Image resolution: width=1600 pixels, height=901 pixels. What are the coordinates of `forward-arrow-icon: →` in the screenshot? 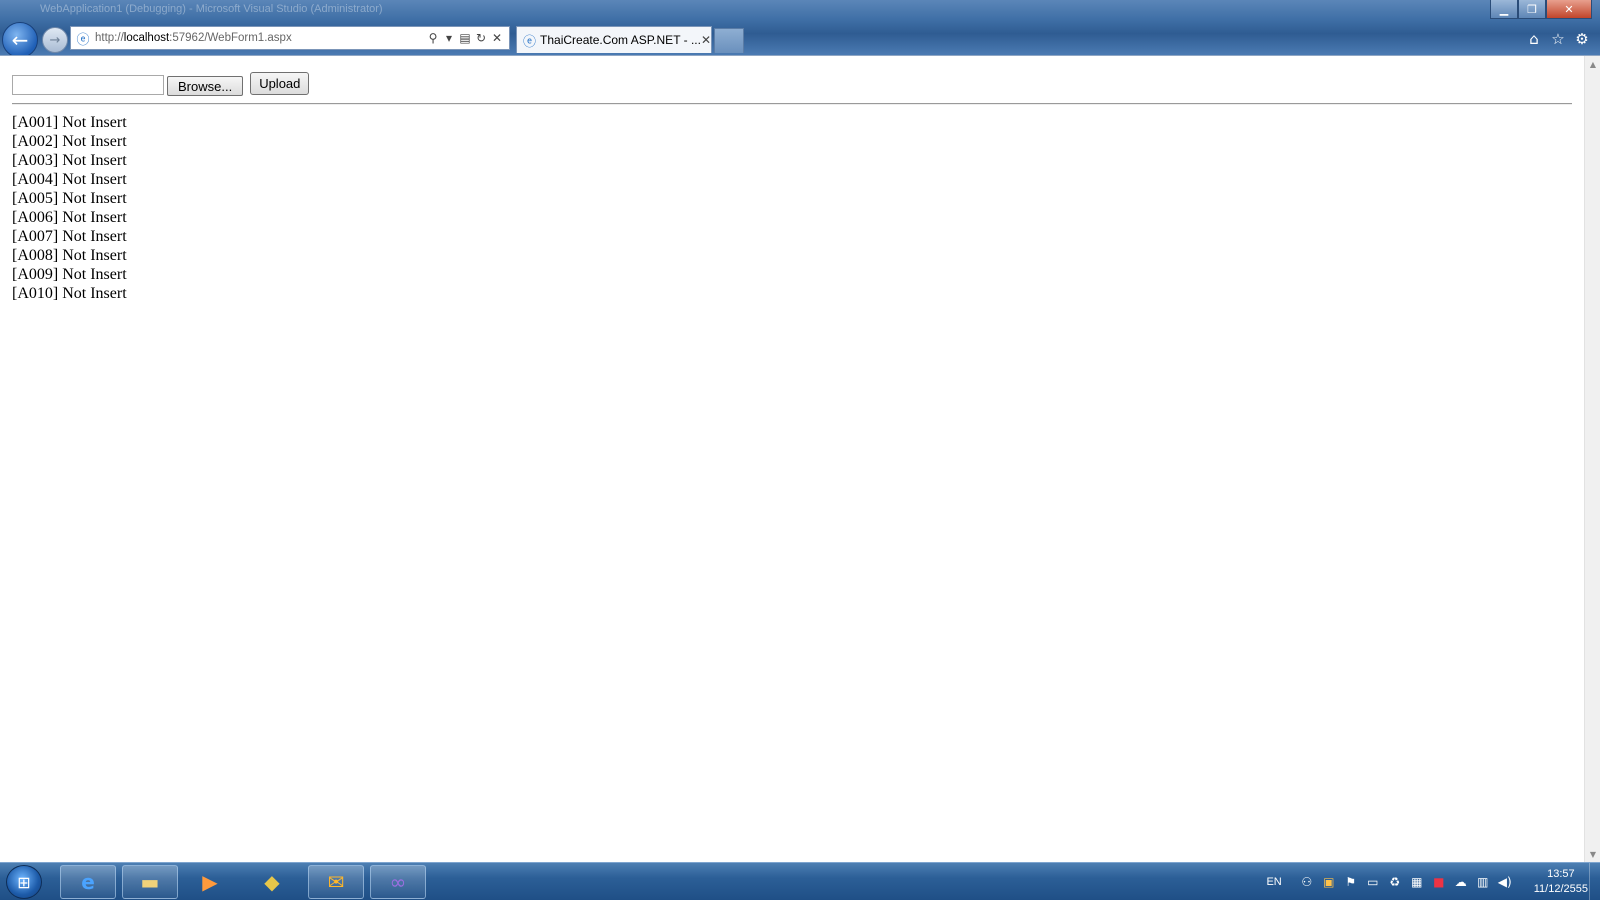 It's located at (55, 40).